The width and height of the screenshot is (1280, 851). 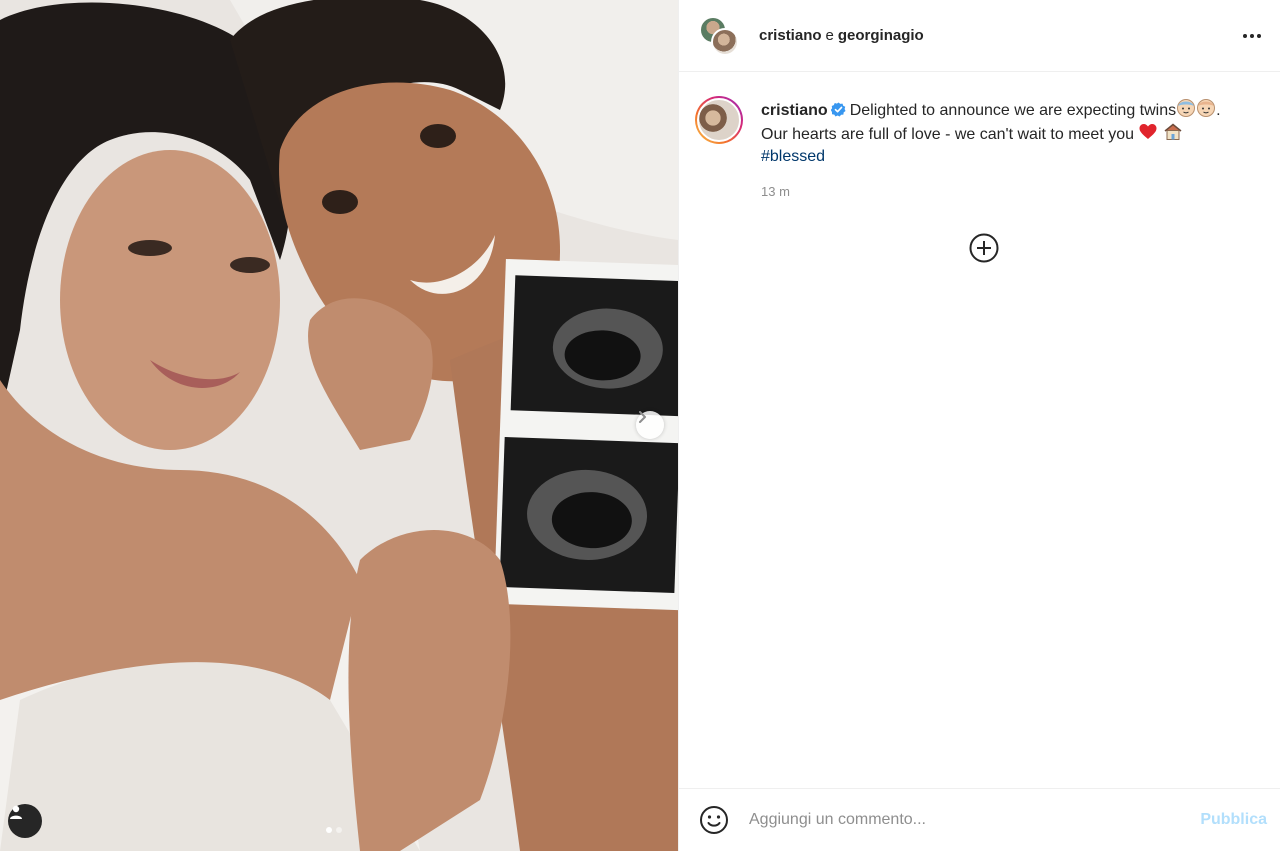 I want to click on caption-avatar, so click(x=719, y=120).